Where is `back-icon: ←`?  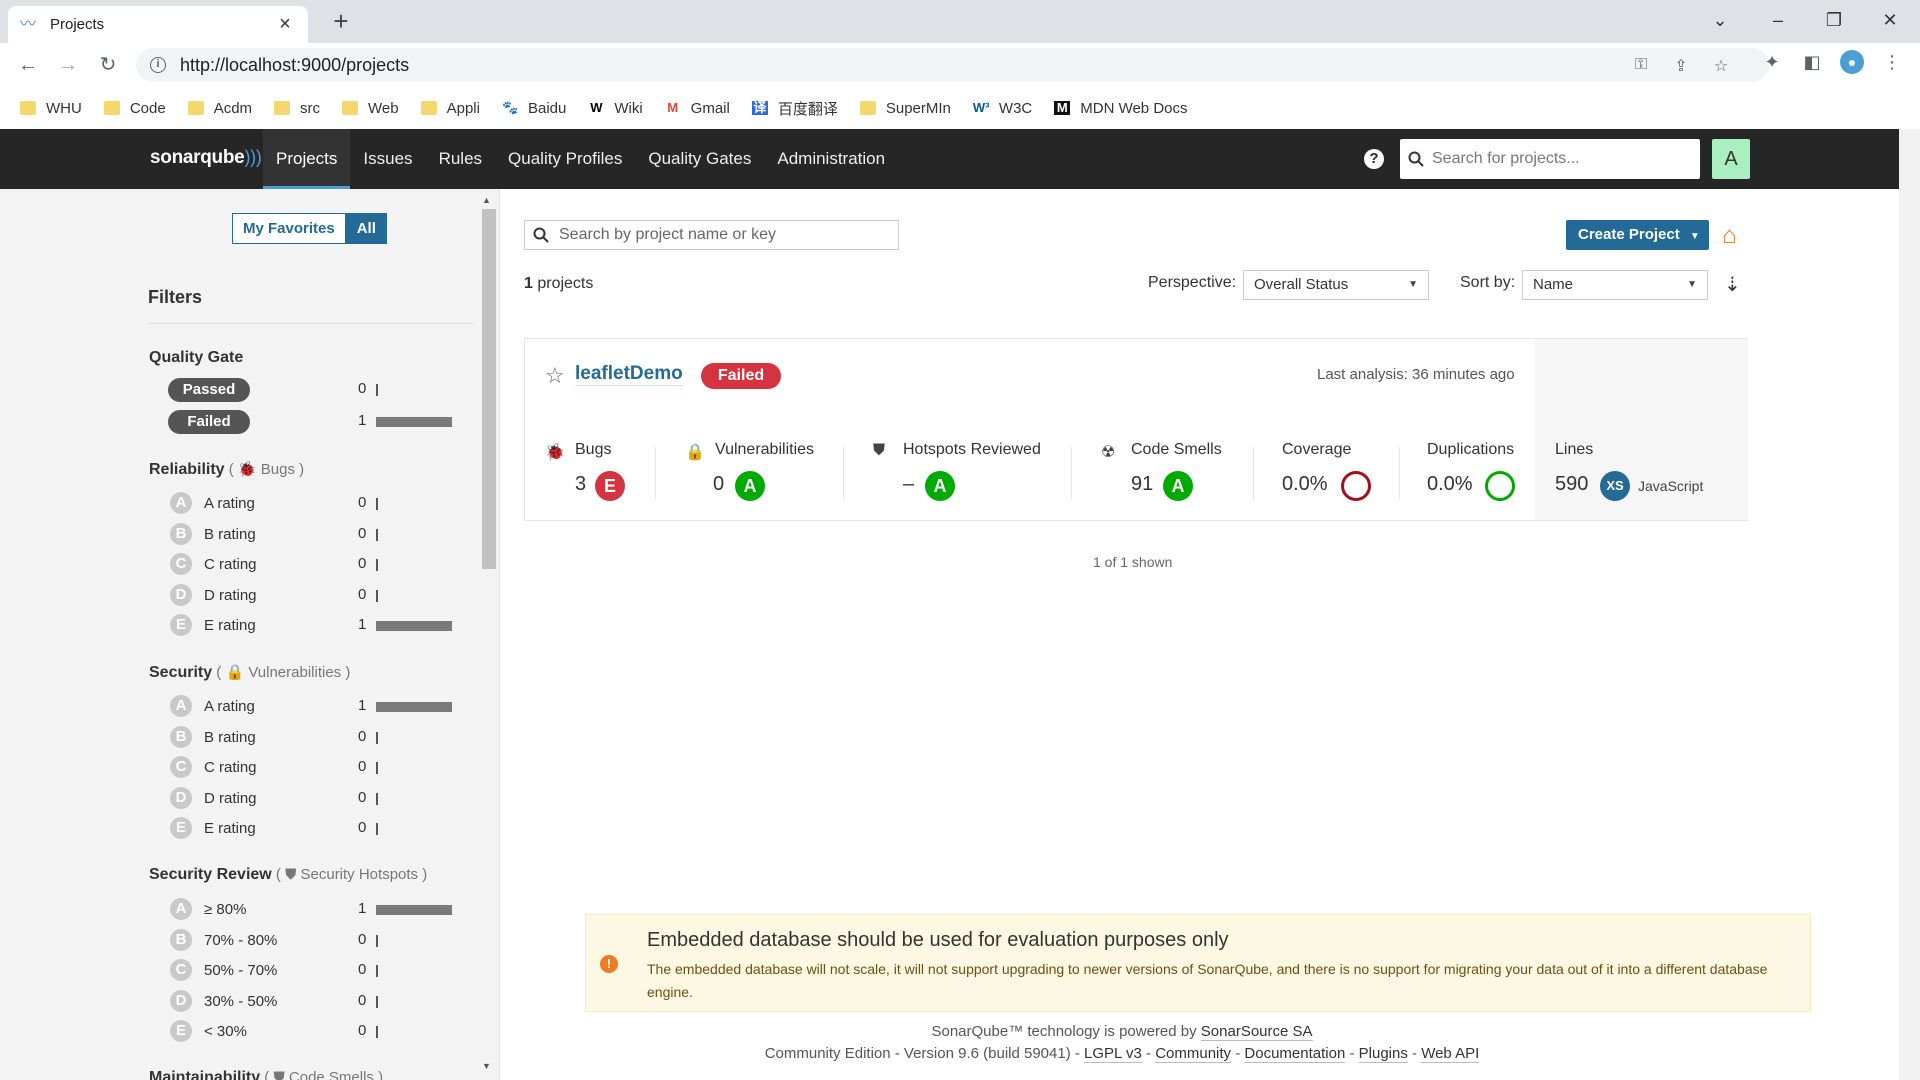
back-icon: ← is located at coordinates (28, 65).